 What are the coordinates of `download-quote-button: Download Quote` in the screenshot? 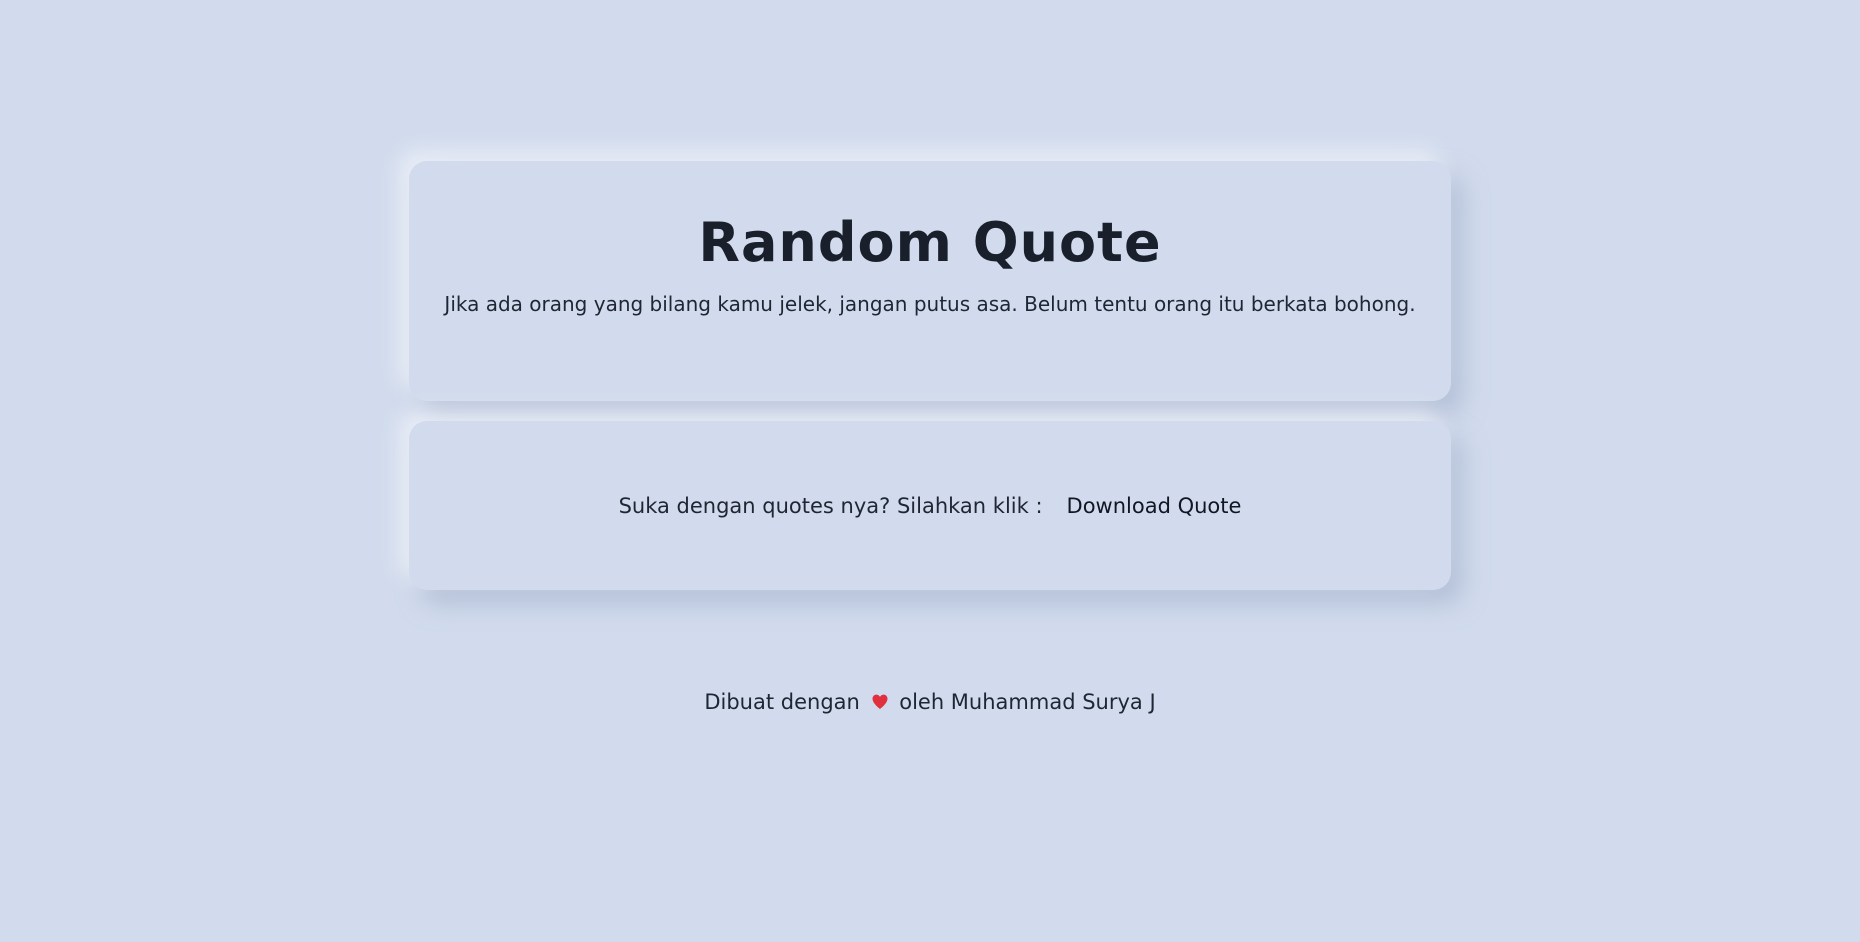 It's located at (1154, 506).